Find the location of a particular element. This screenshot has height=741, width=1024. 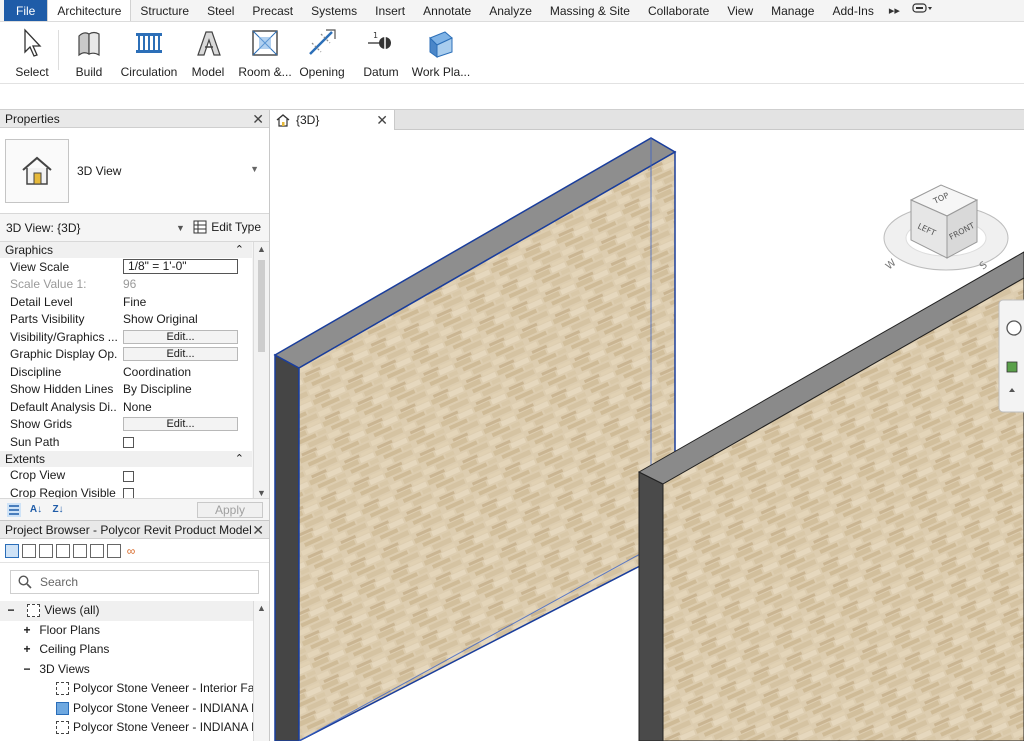

scroll-down-icon: ▼ is located at coordinates (261, 493).